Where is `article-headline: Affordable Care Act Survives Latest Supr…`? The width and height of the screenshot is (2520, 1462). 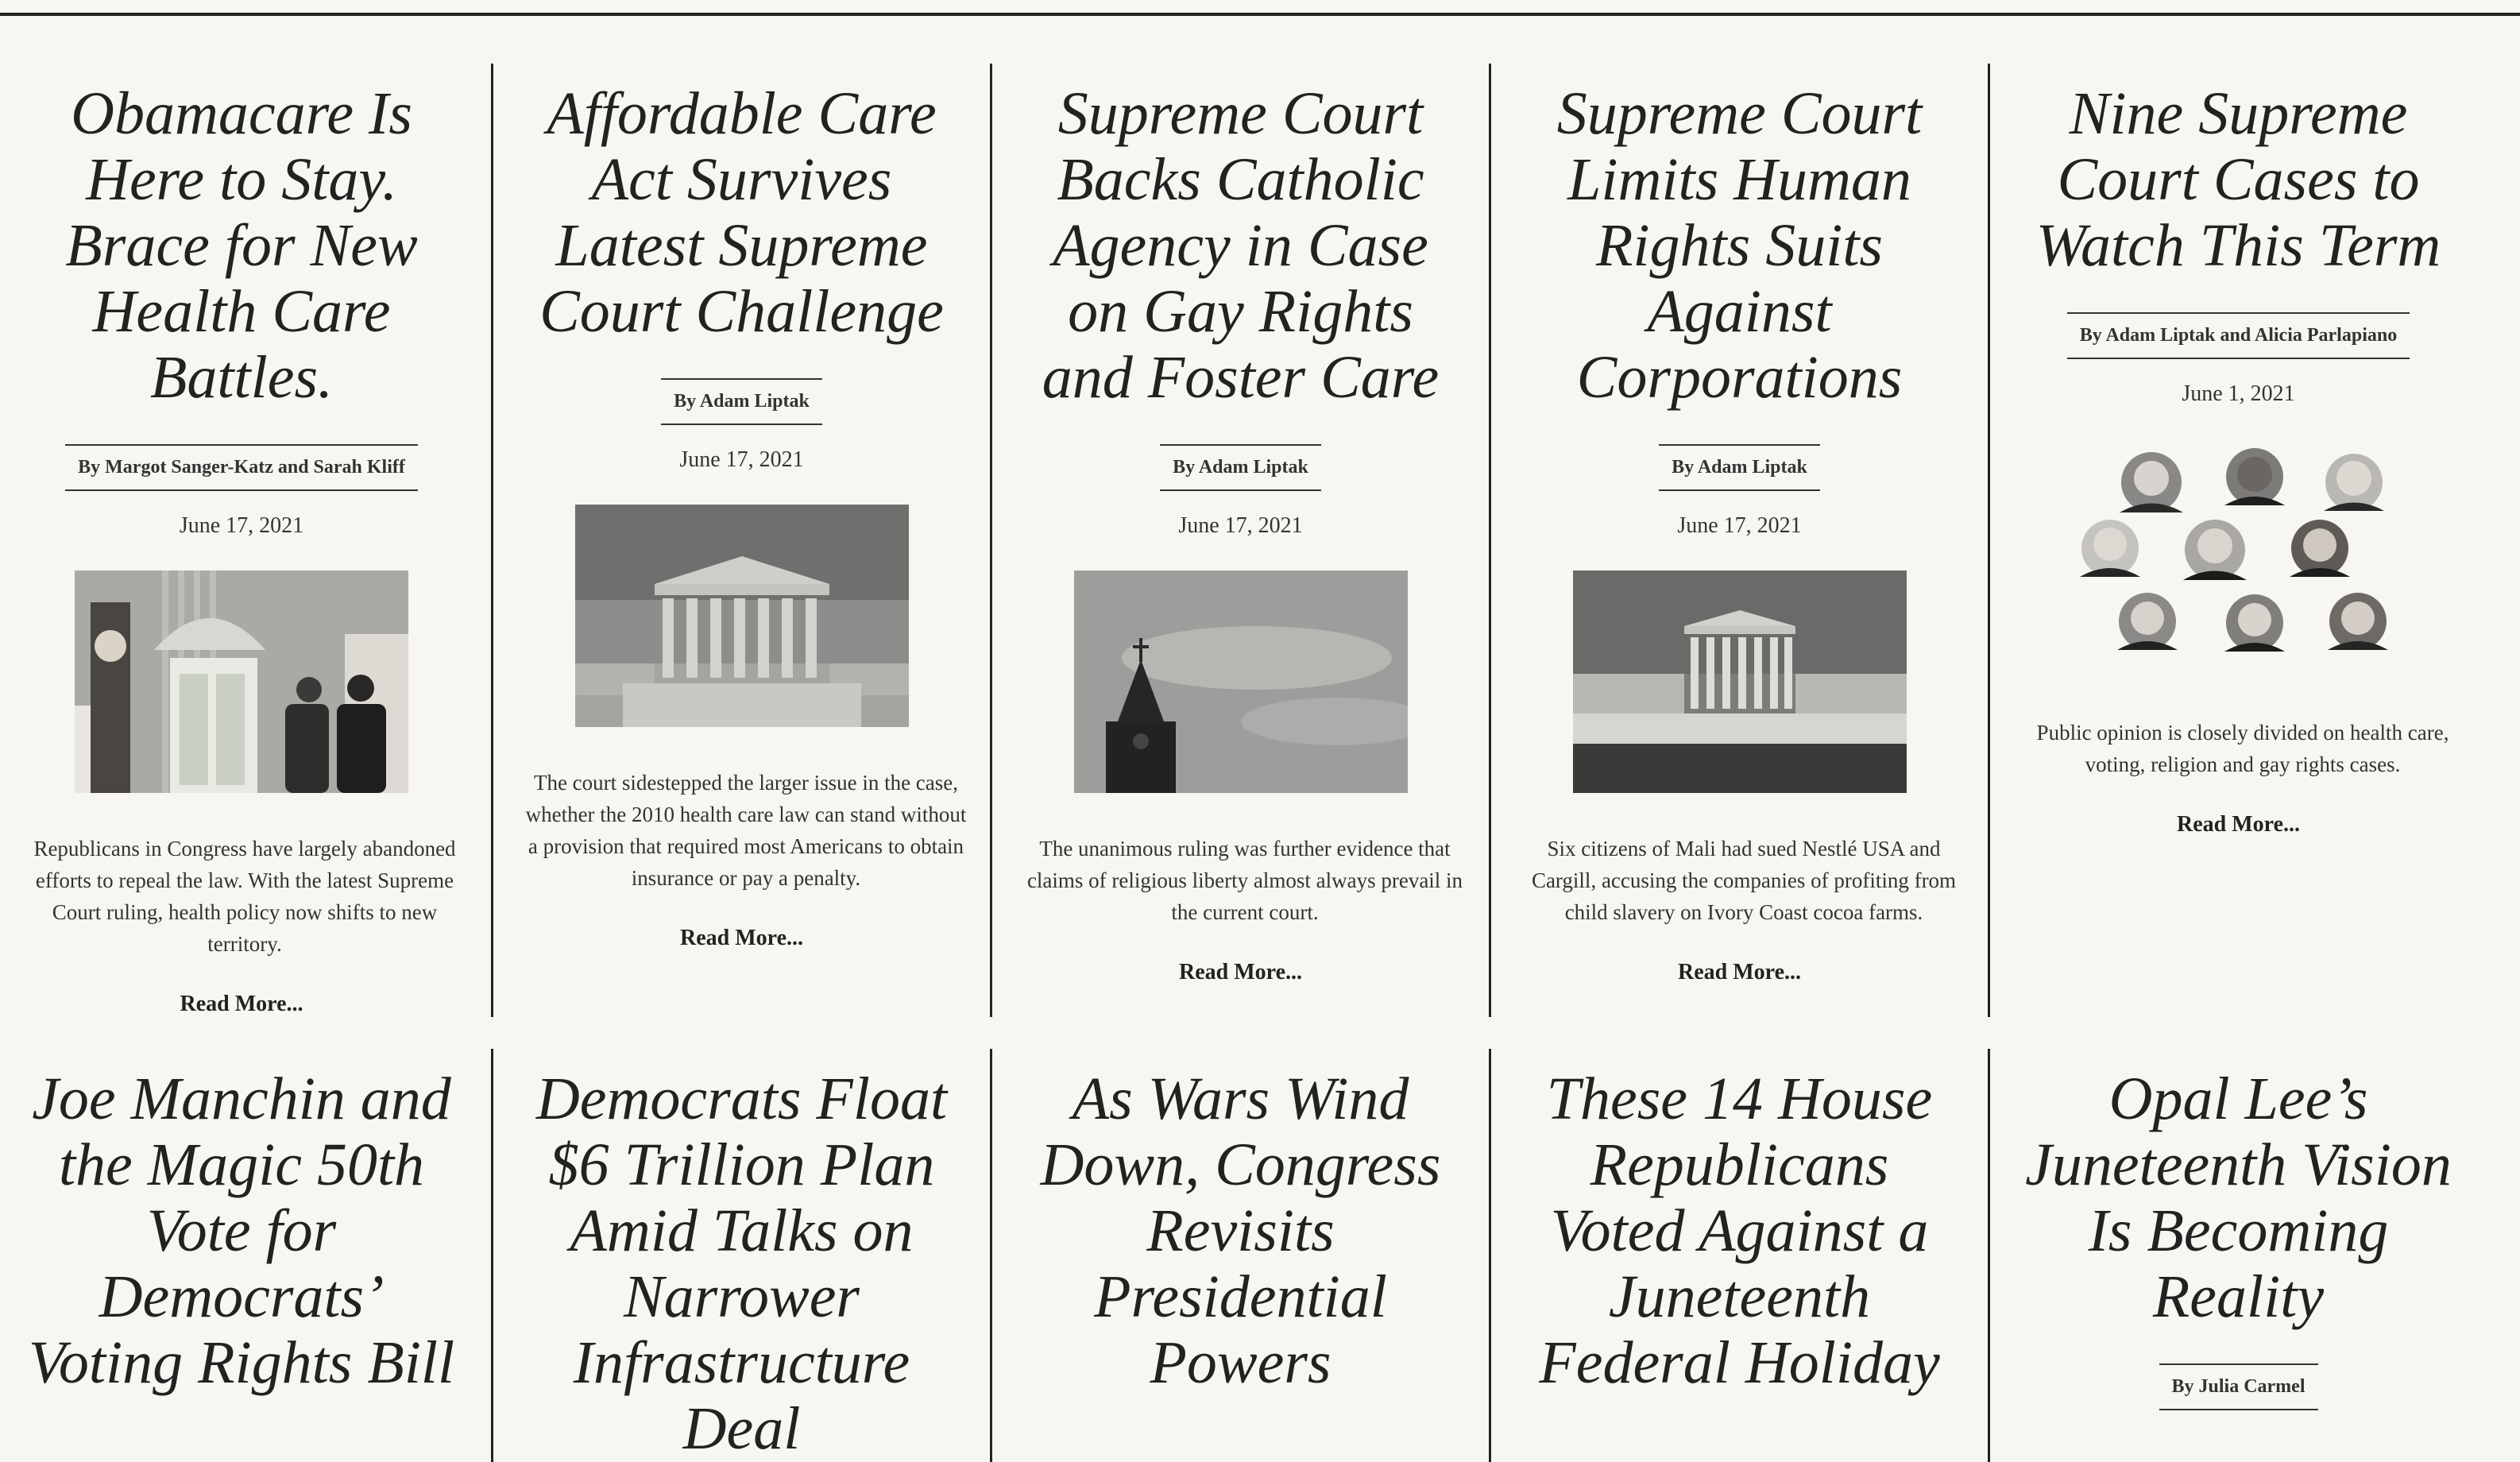 article-headline: Affordable Care Act Survives Latest Supr… is located at coordinates (741, 213).